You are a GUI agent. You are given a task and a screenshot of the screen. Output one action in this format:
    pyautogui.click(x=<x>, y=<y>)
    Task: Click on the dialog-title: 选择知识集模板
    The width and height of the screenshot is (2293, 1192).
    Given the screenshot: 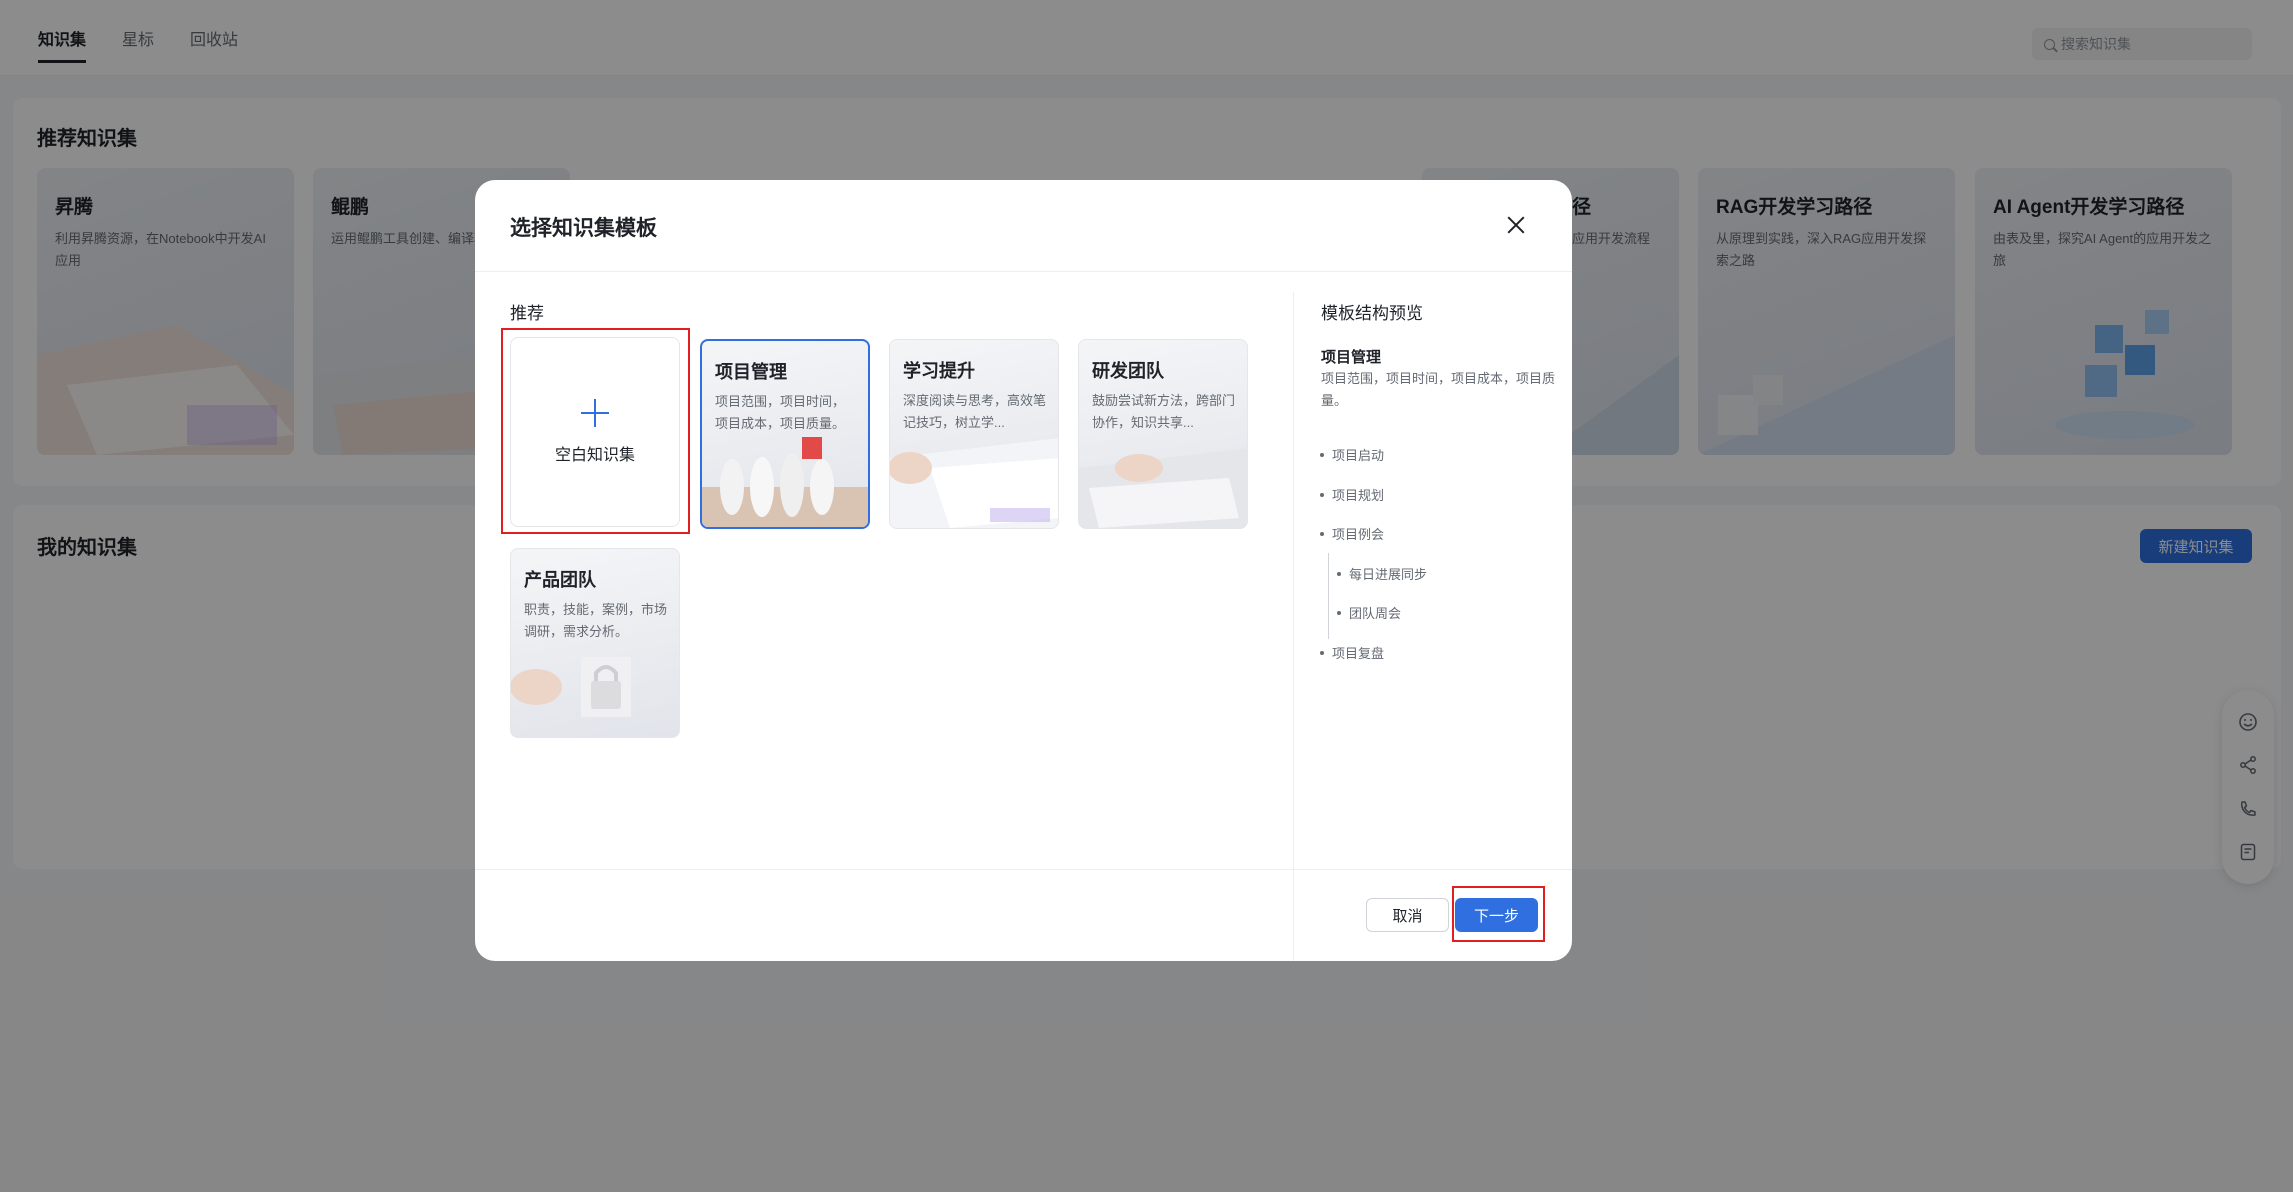 What is the action you would take?
    pyautogui.click(x=583, y=228)
    